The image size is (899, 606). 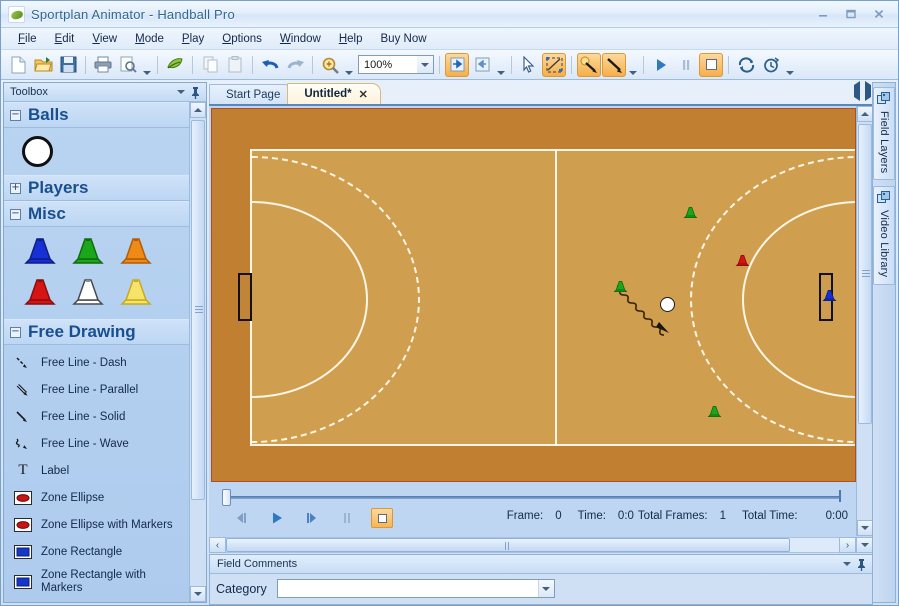 What do you see at coordinates (884, 235) in the screenshot?
I see `vtab-video-library: Video Library` at bounding box center [884, 235].